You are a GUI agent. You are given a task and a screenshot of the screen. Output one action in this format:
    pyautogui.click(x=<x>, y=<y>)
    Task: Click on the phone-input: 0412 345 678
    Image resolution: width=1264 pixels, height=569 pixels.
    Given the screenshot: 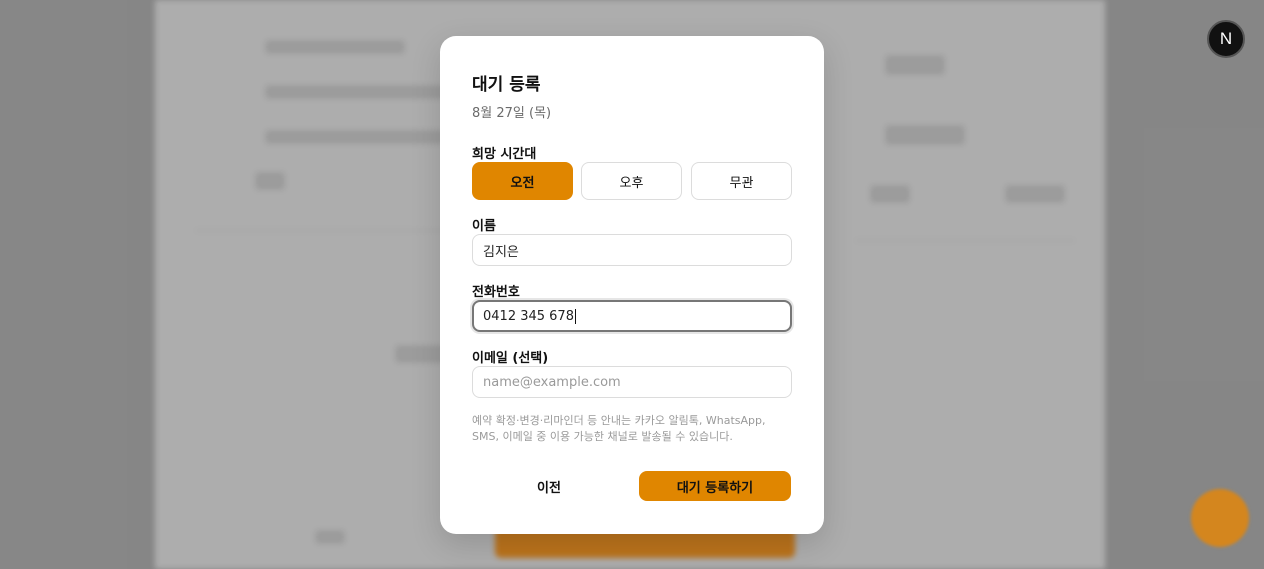 What is the action you would take?
    pyautogui.click(x=632, y=316)
    